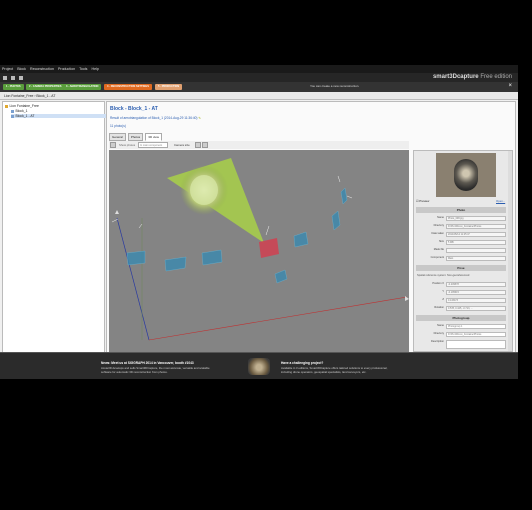  I want to click on step-camera-properties: 2 - CAMERA PROPERTIES, so click(45, 87).